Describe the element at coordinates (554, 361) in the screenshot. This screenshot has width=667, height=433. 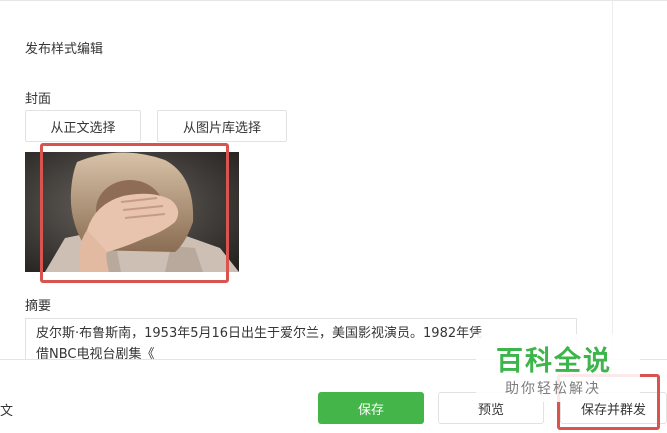
I see `watermark-title: 百科全说` at that location.